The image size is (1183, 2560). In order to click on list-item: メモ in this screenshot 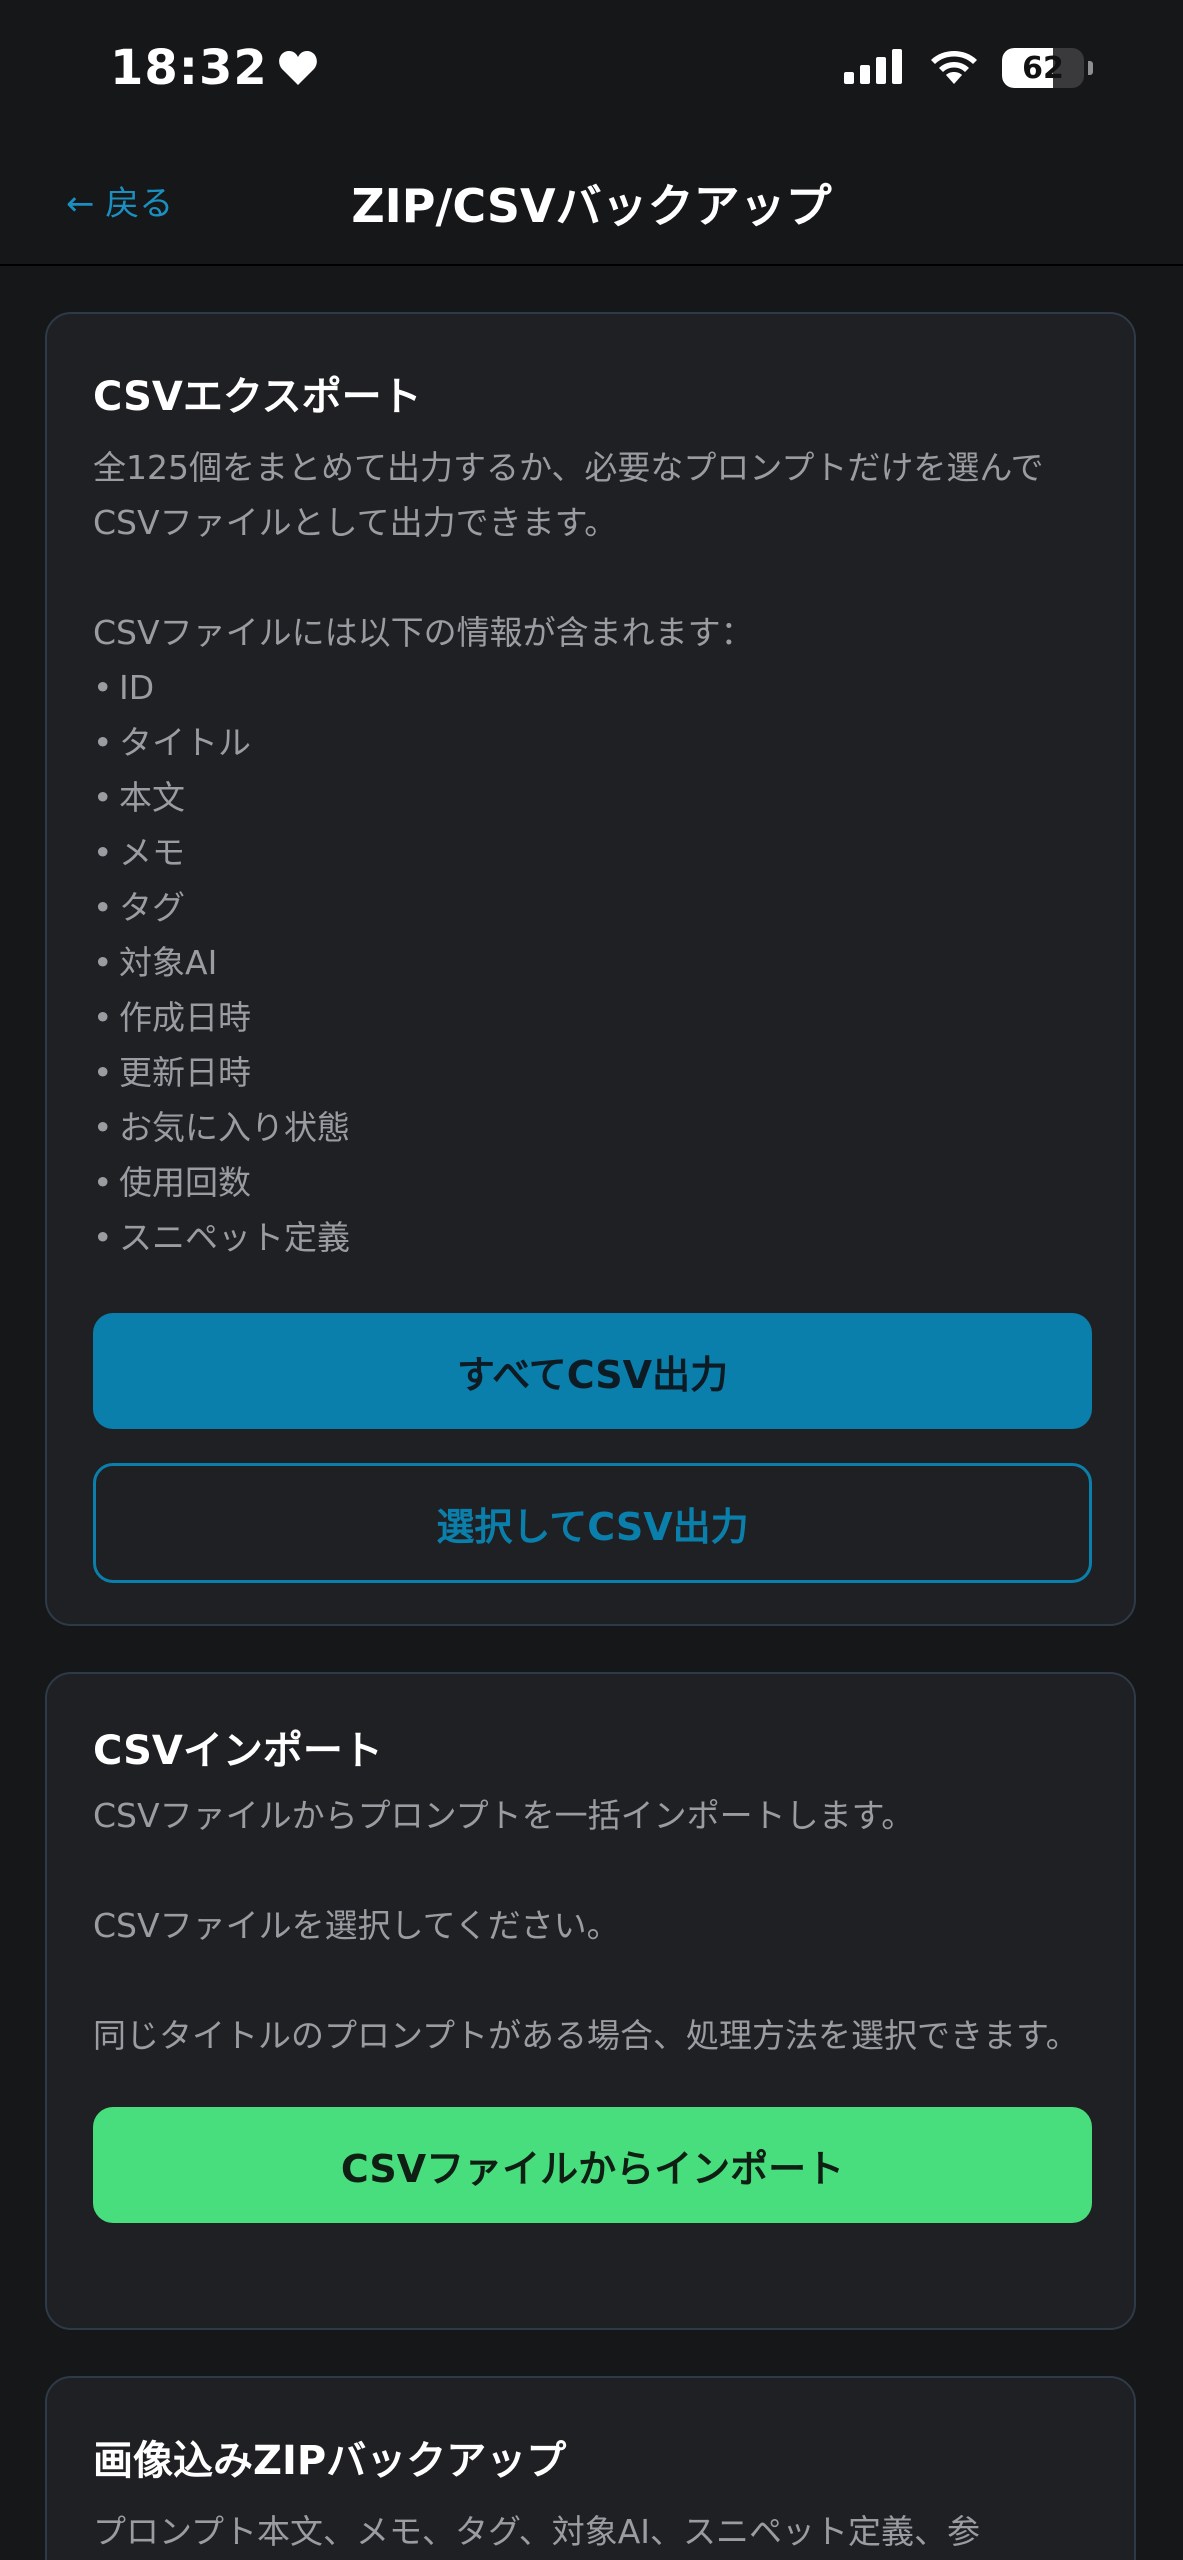, I will do `click(590, 852)`.